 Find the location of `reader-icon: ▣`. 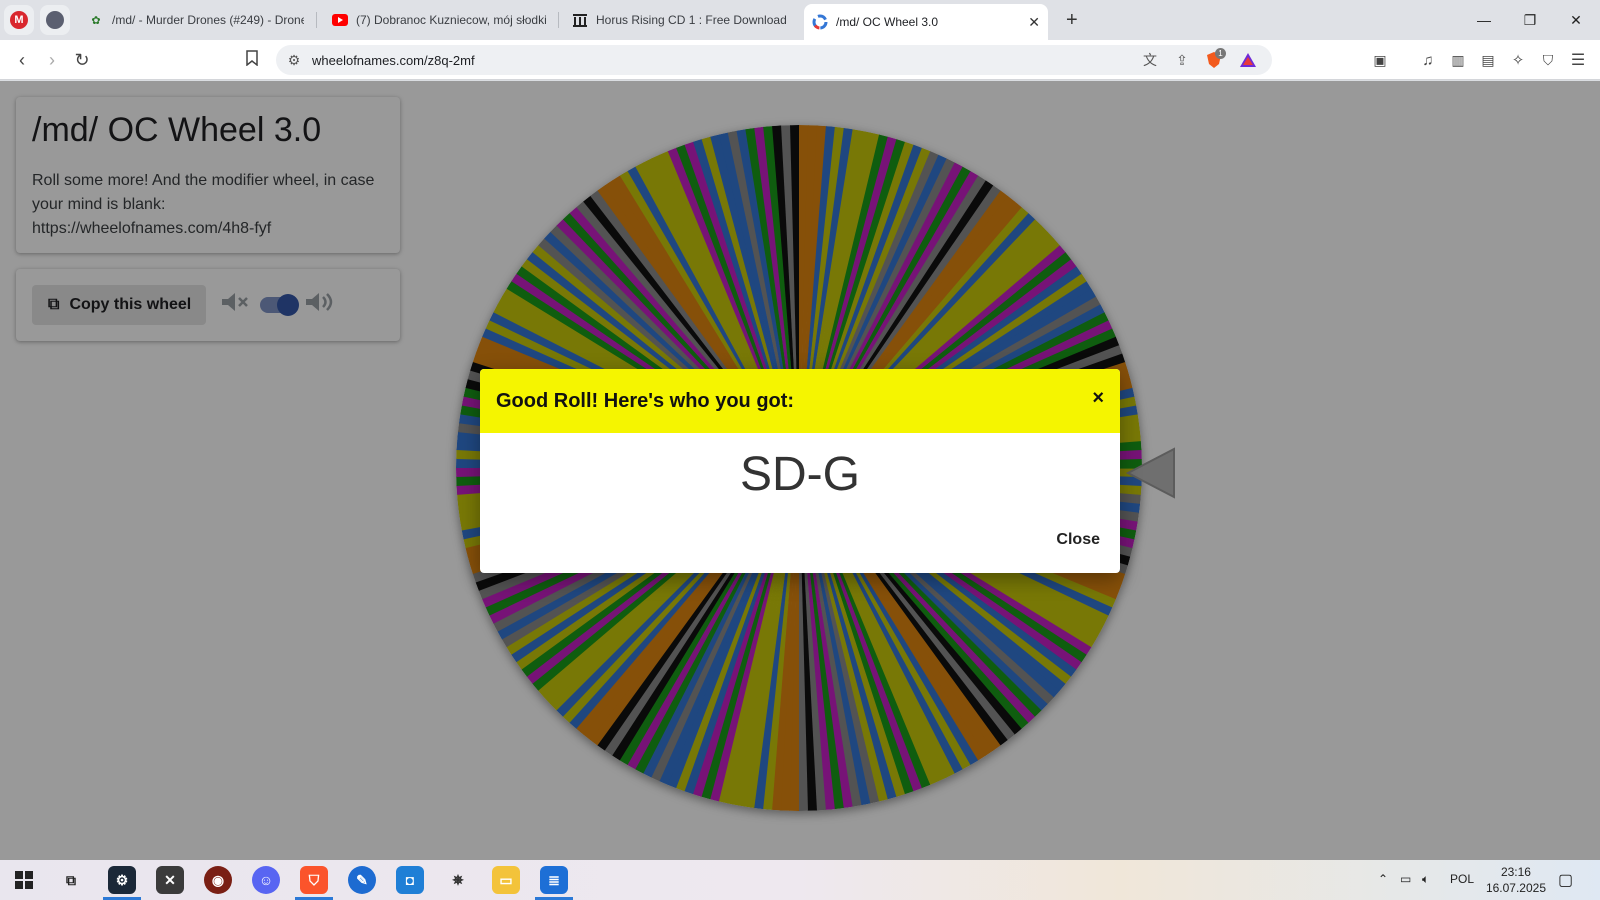

reader-icon: ▣ is located at coordinates (1380, 59).